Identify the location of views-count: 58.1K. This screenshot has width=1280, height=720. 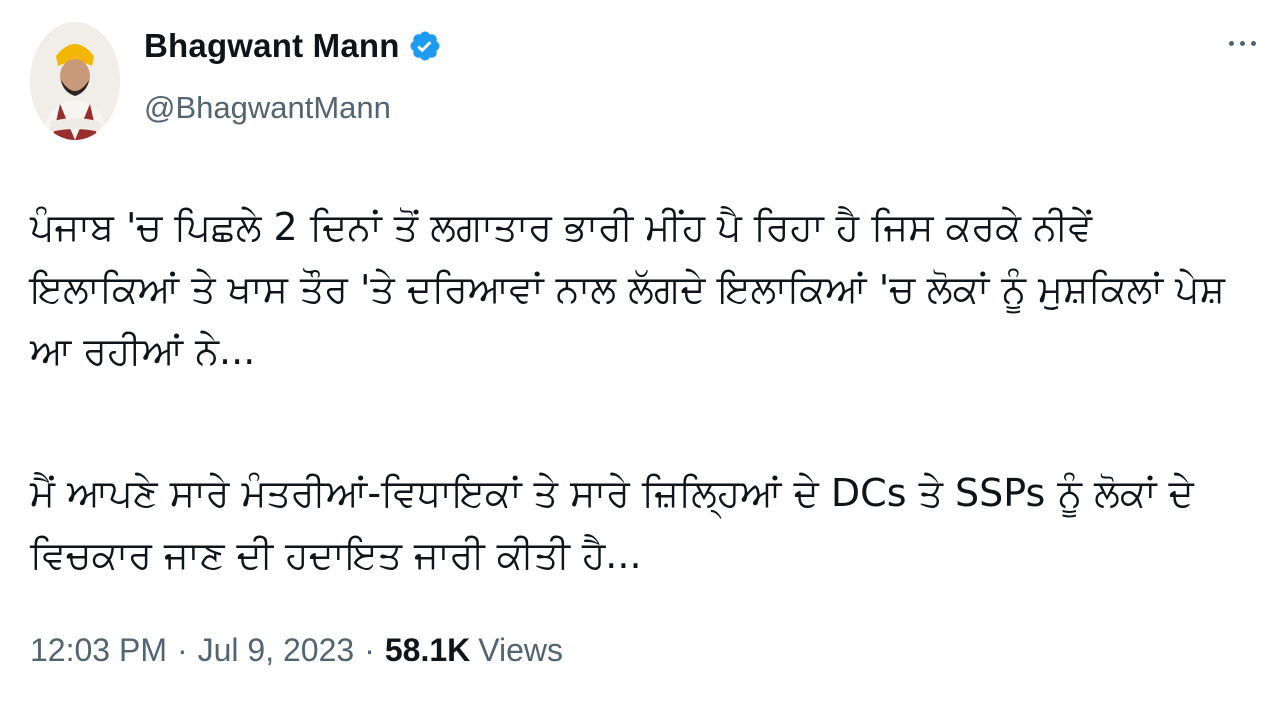
(427, 650).